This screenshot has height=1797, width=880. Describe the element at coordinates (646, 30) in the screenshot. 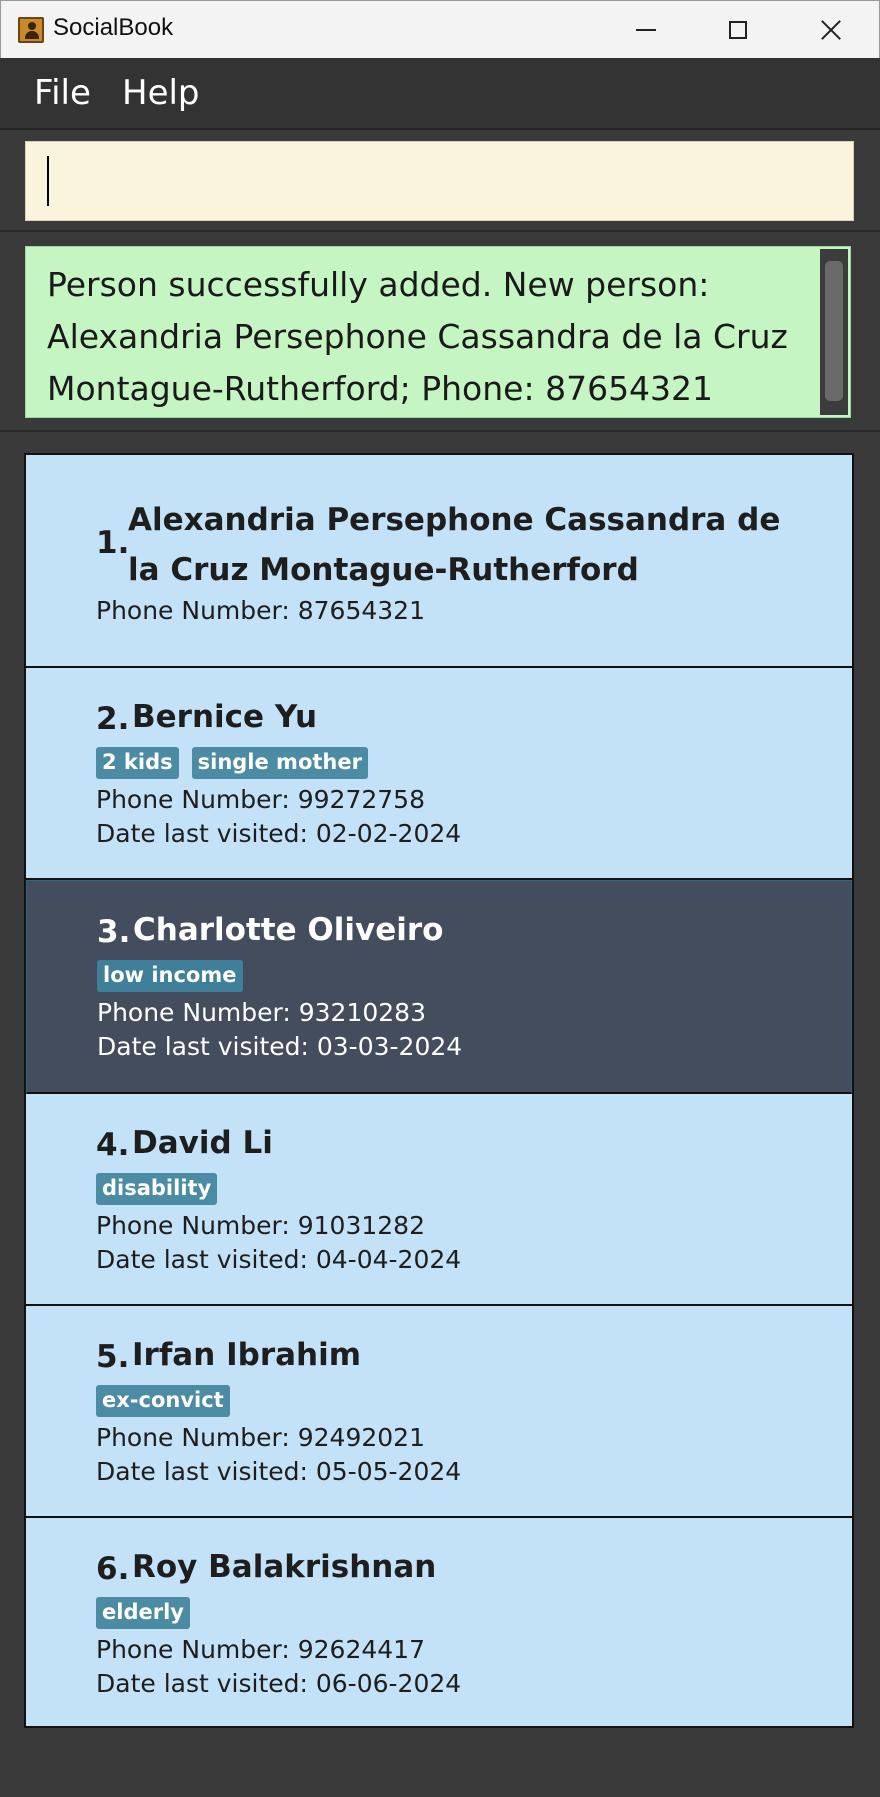

I see `minimize-icon` at that location.